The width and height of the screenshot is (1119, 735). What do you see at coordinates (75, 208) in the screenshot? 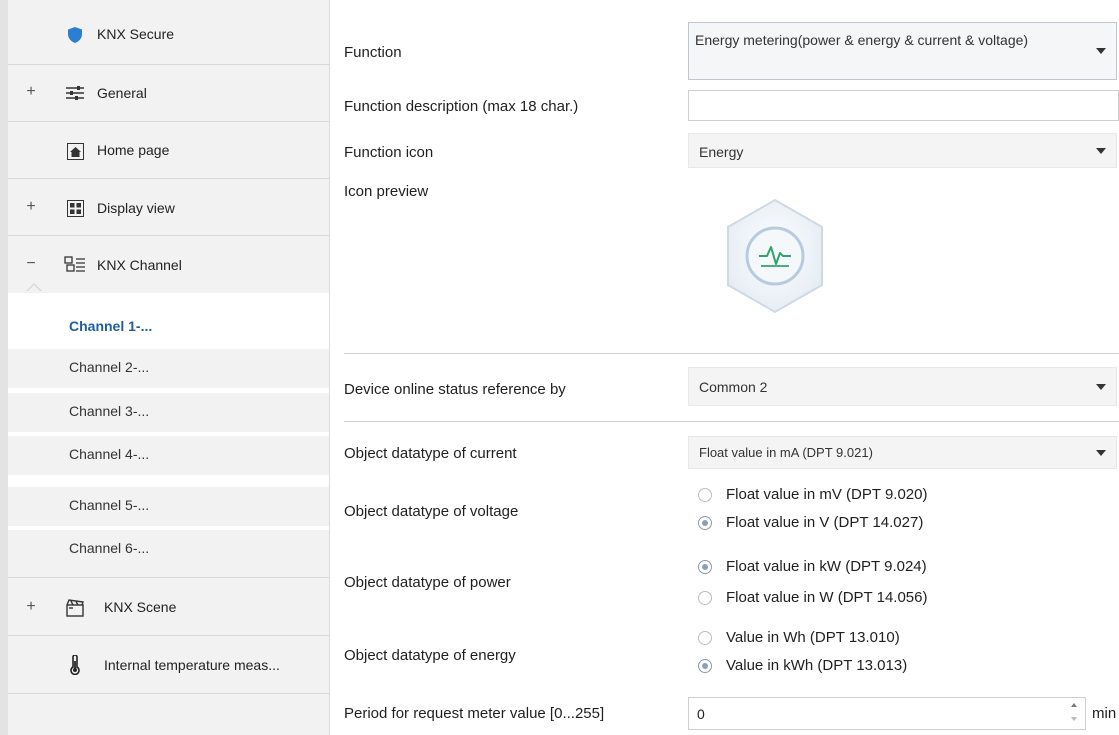
I see `display-grid-icon` at bounding box center [75, 208].